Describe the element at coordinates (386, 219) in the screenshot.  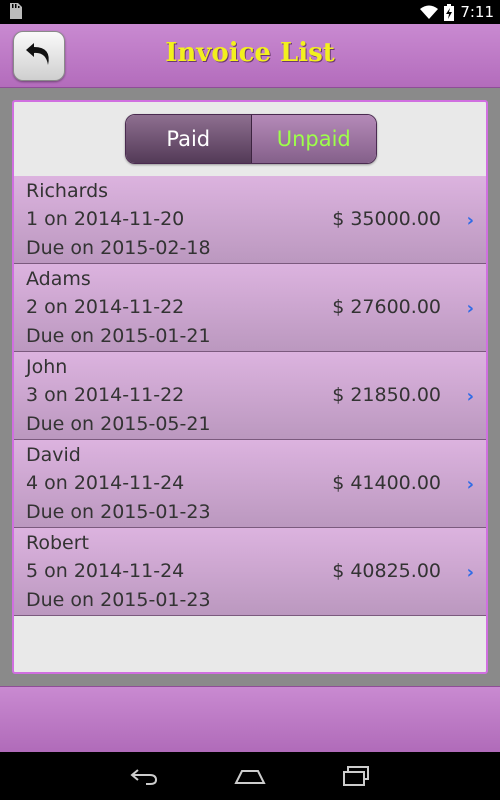
I see `invoice-amount: $ 35000.00` at that location.